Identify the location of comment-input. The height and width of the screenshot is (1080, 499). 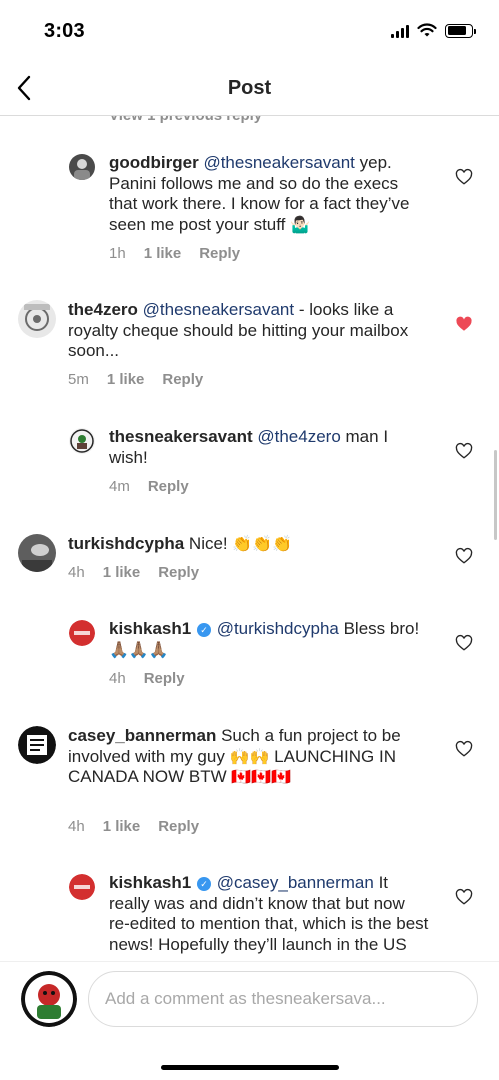
(283, 999).